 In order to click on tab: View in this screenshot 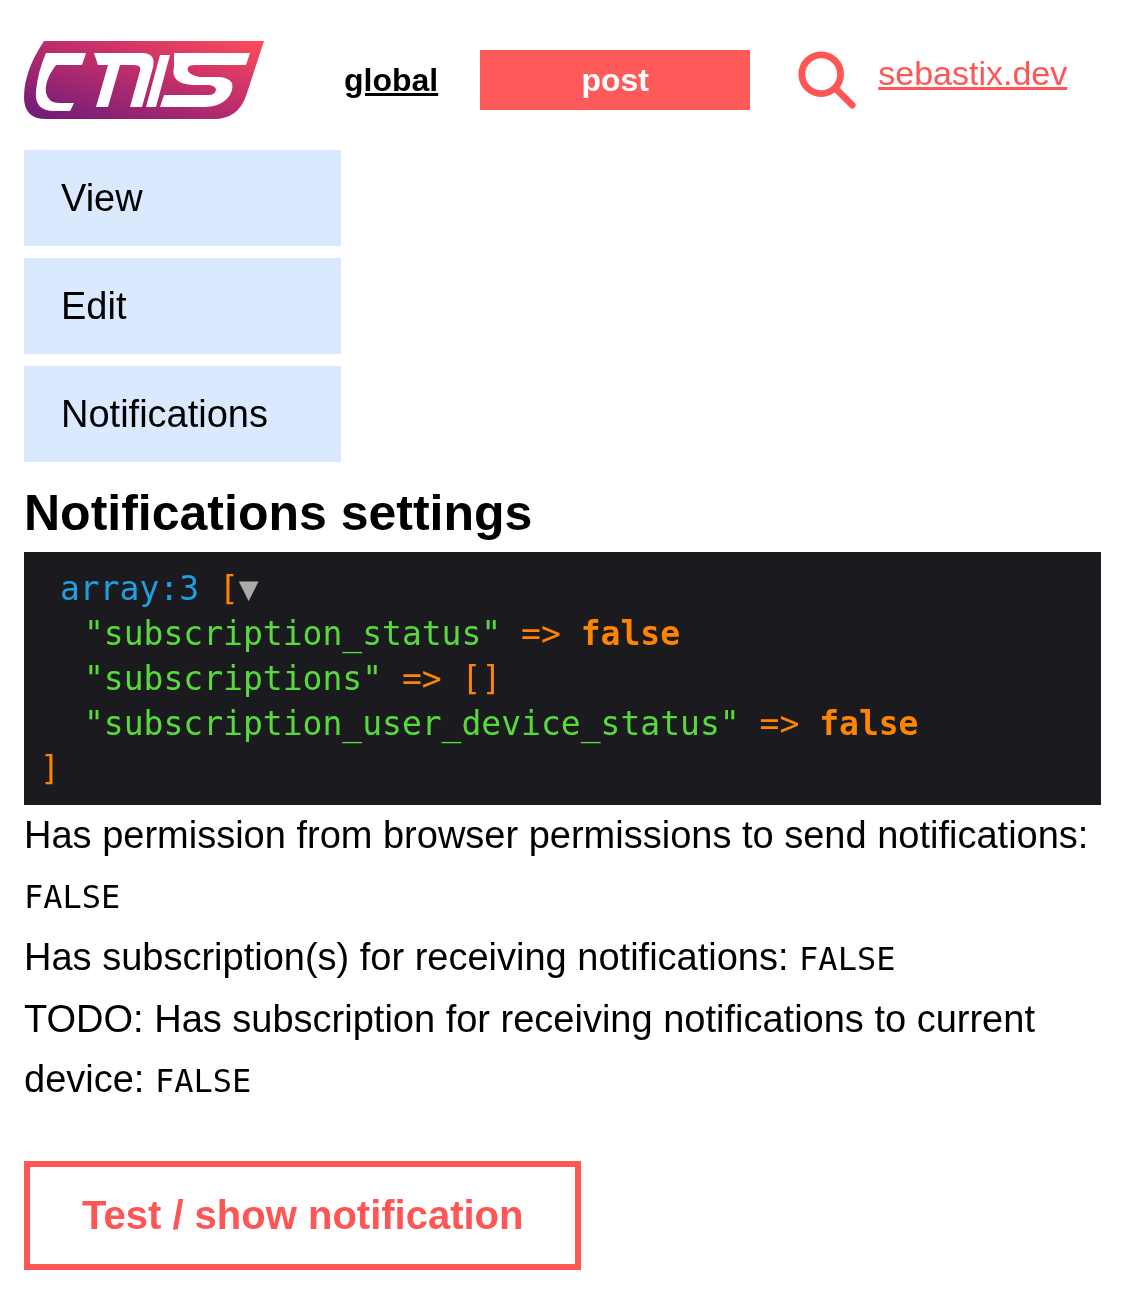, I will do `click(182, 198)`.